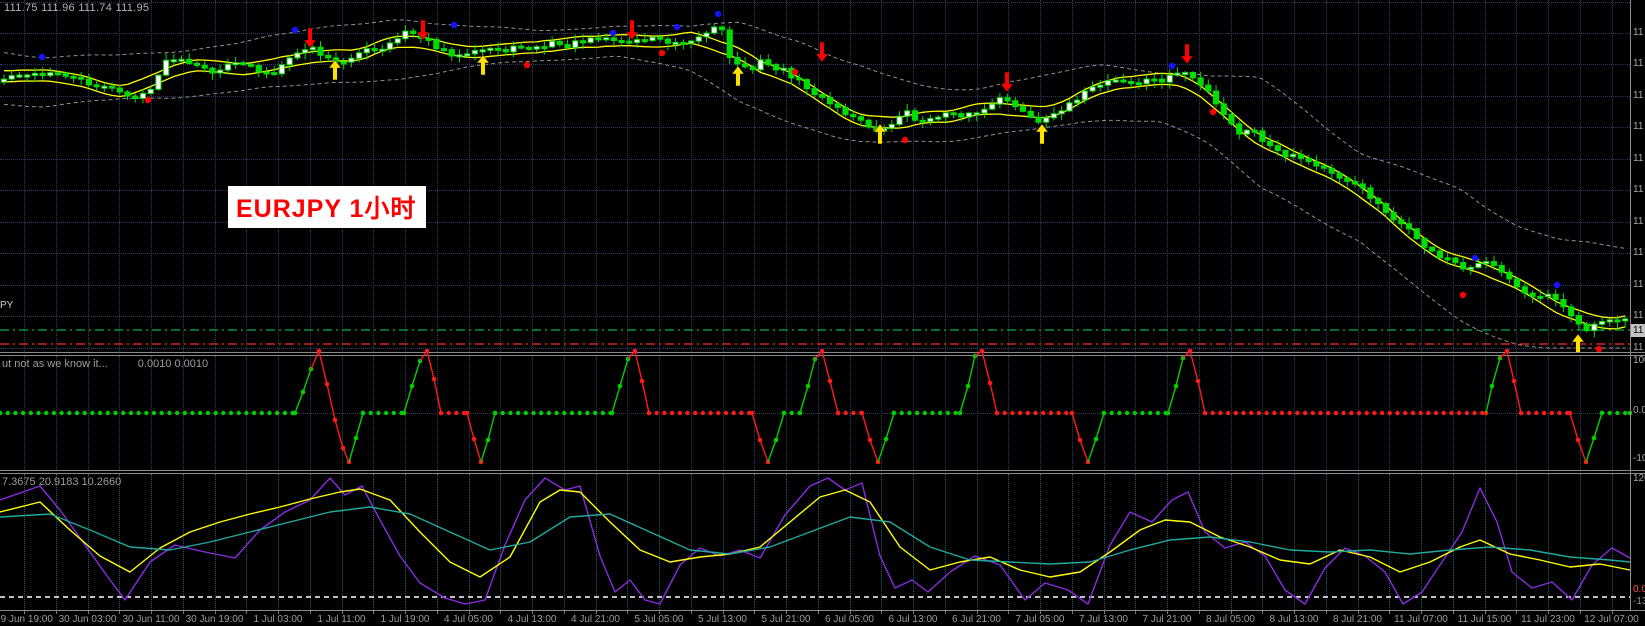  What do you see at coordinates (1639, 478) in the screenshot?
I see `bottom-axis-top: 120` at bounding box center [1639, 478].